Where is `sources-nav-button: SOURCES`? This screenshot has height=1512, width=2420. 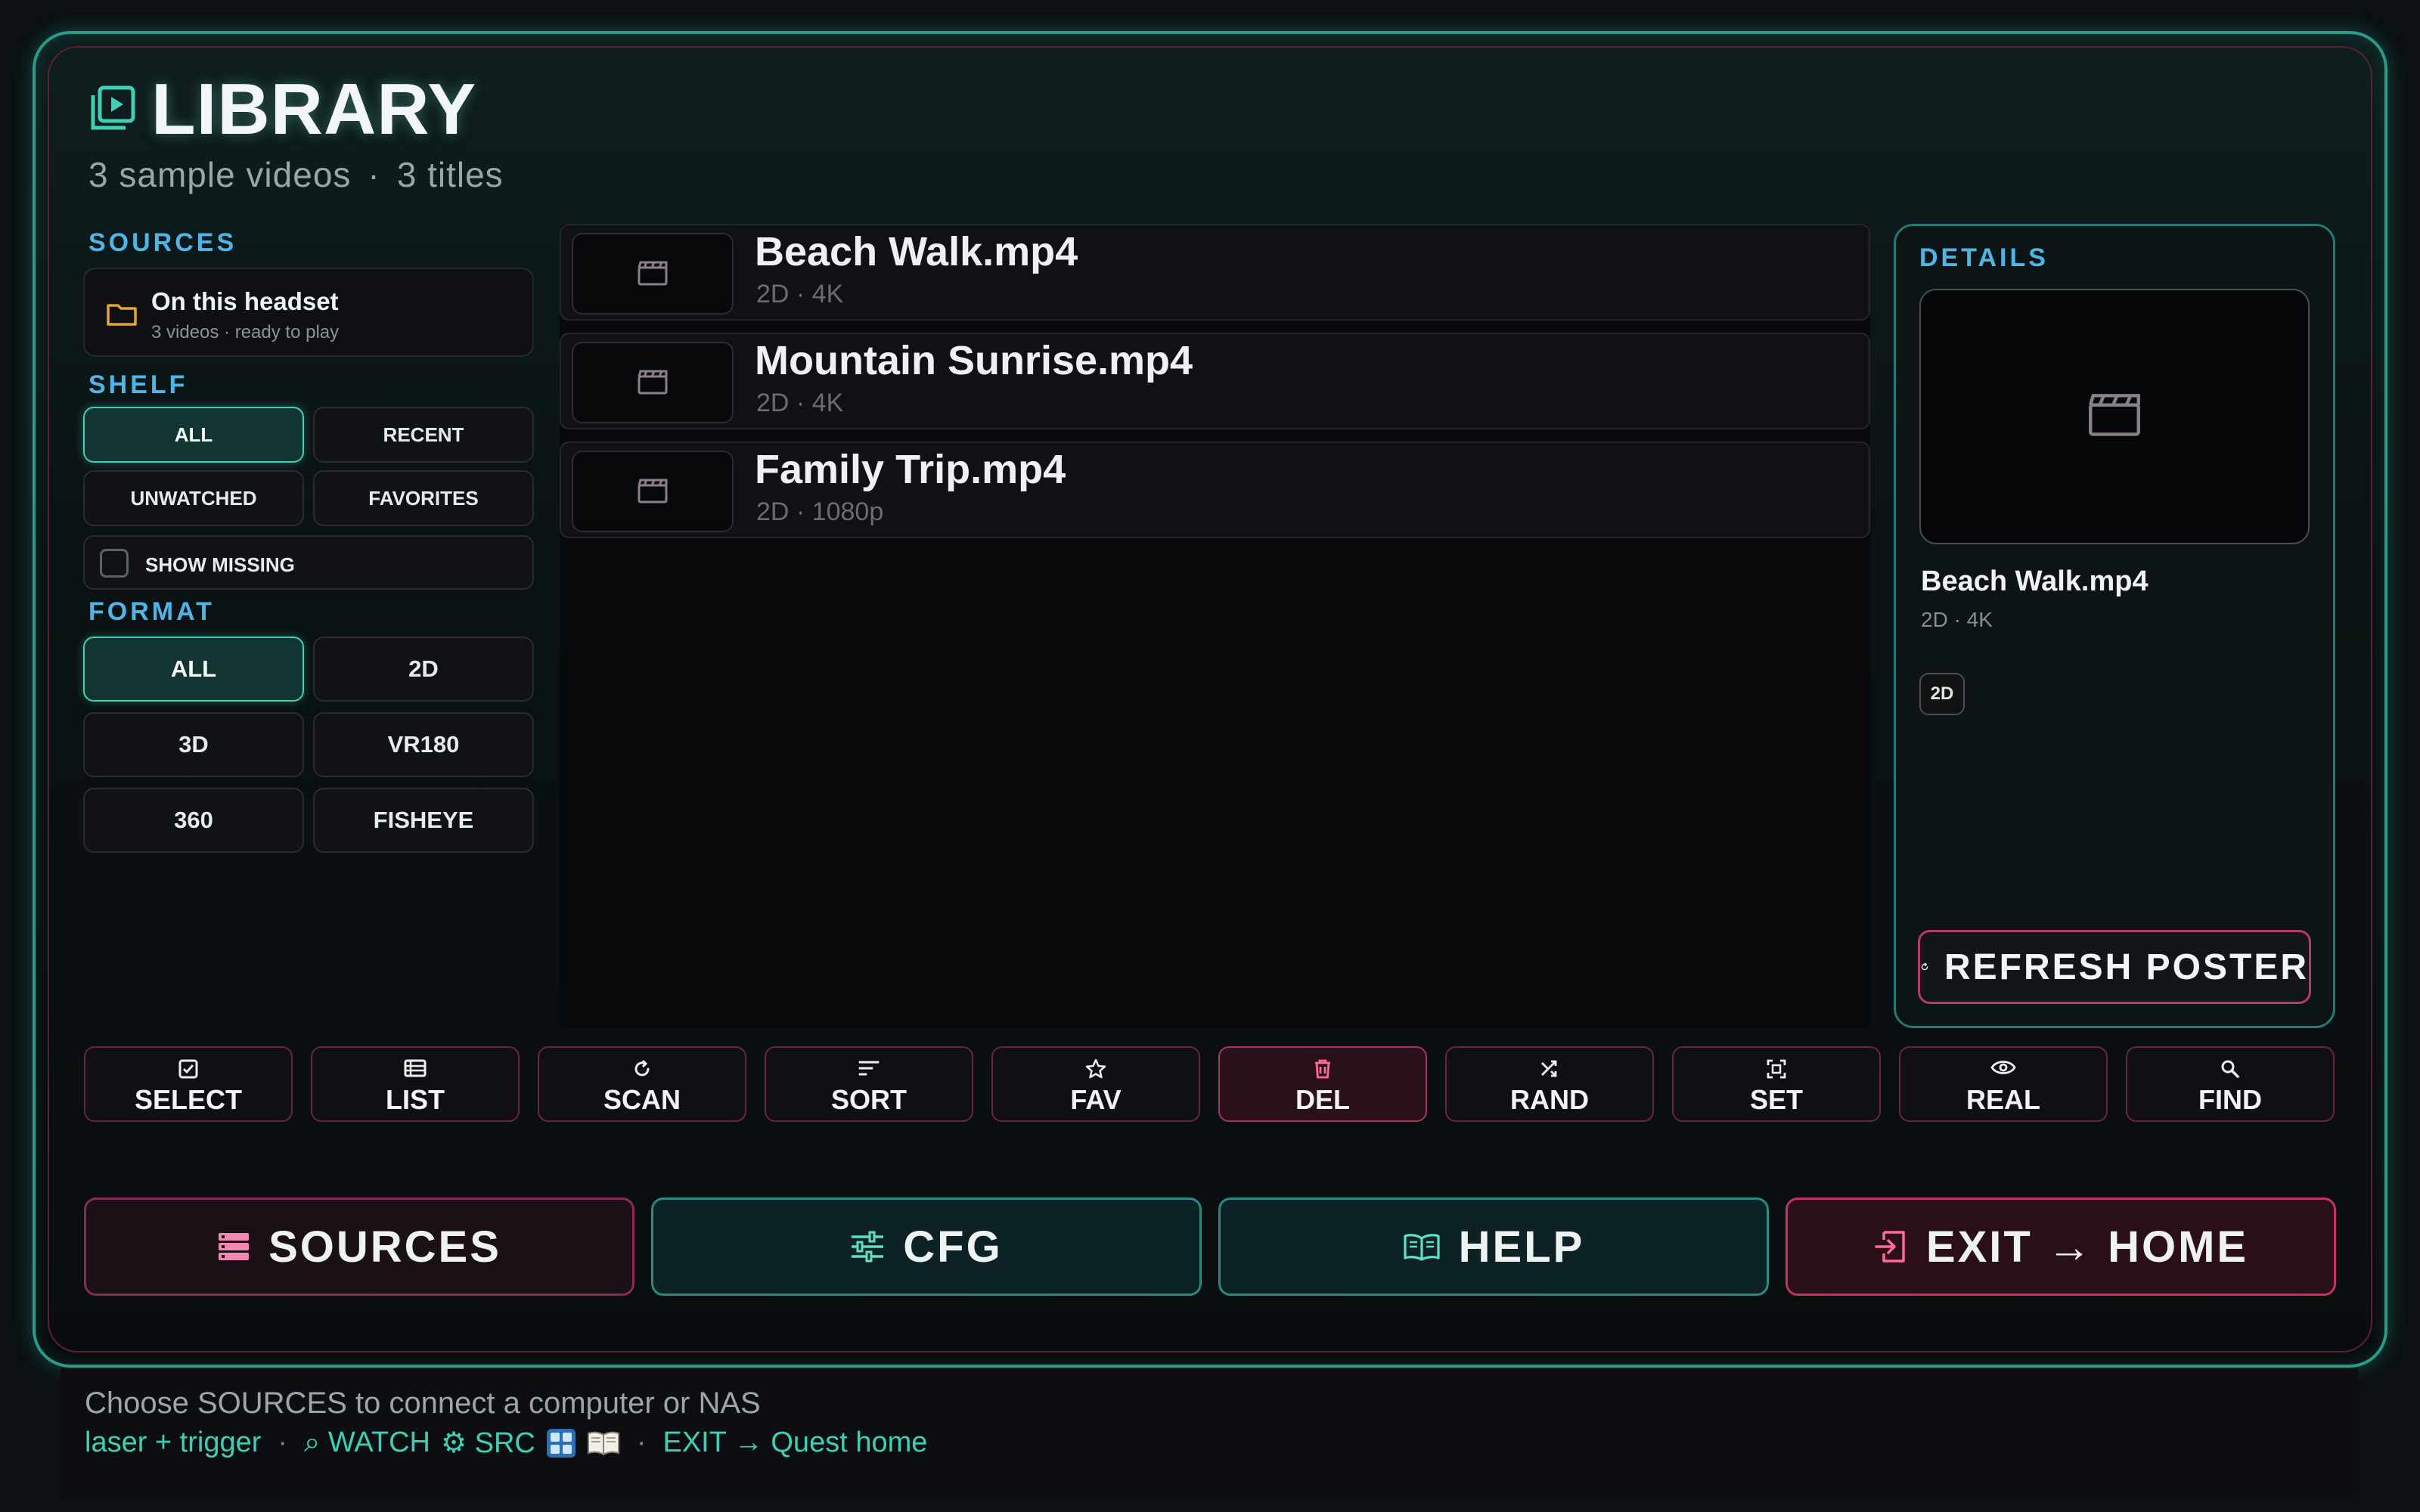 sources-nav-button: SOURCES is located at coordinates (359, 1247).